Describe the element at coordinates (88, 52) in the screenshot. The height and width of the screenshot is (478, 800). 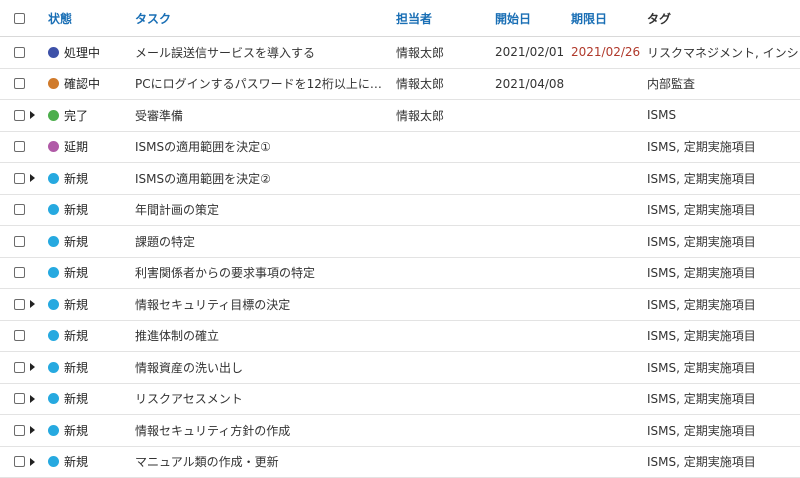
I see `status-cell: 処理中` at that location.